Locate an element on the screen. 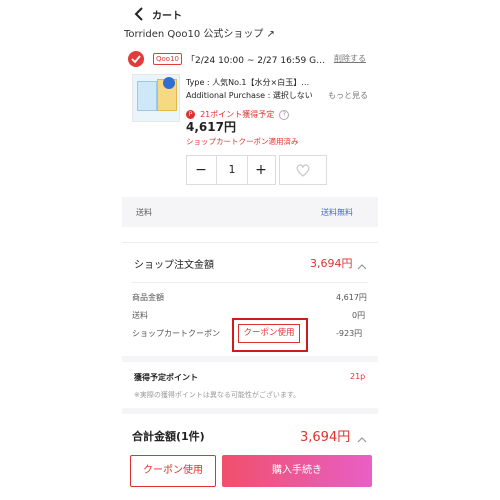 The height and width of the screenshot is (500, 500). delete-link: 削除する is located at coordinates (350, 58).